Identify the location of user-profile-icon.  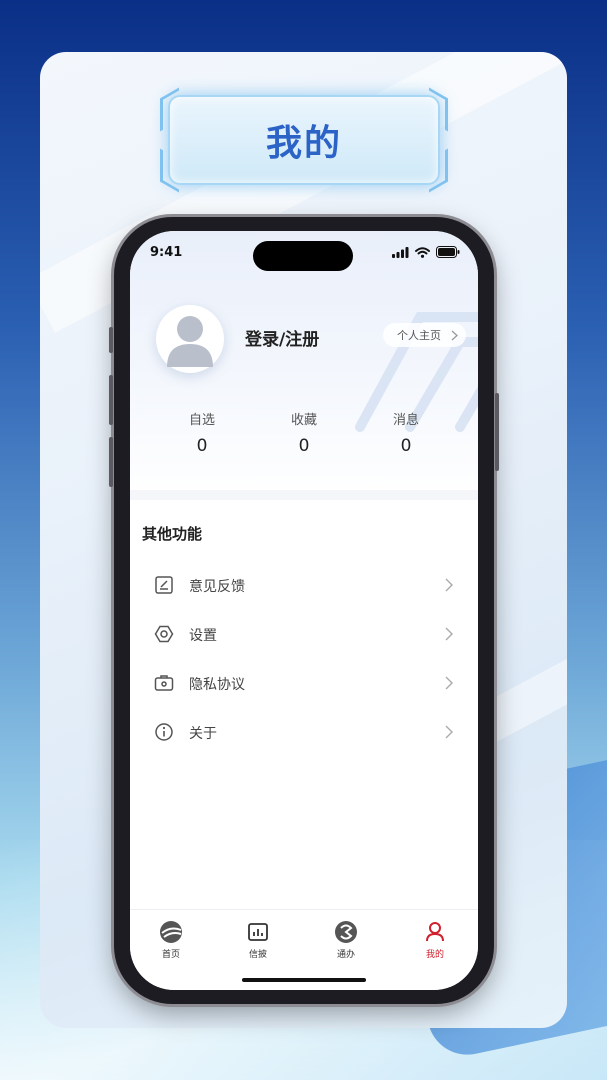
(435, 932).